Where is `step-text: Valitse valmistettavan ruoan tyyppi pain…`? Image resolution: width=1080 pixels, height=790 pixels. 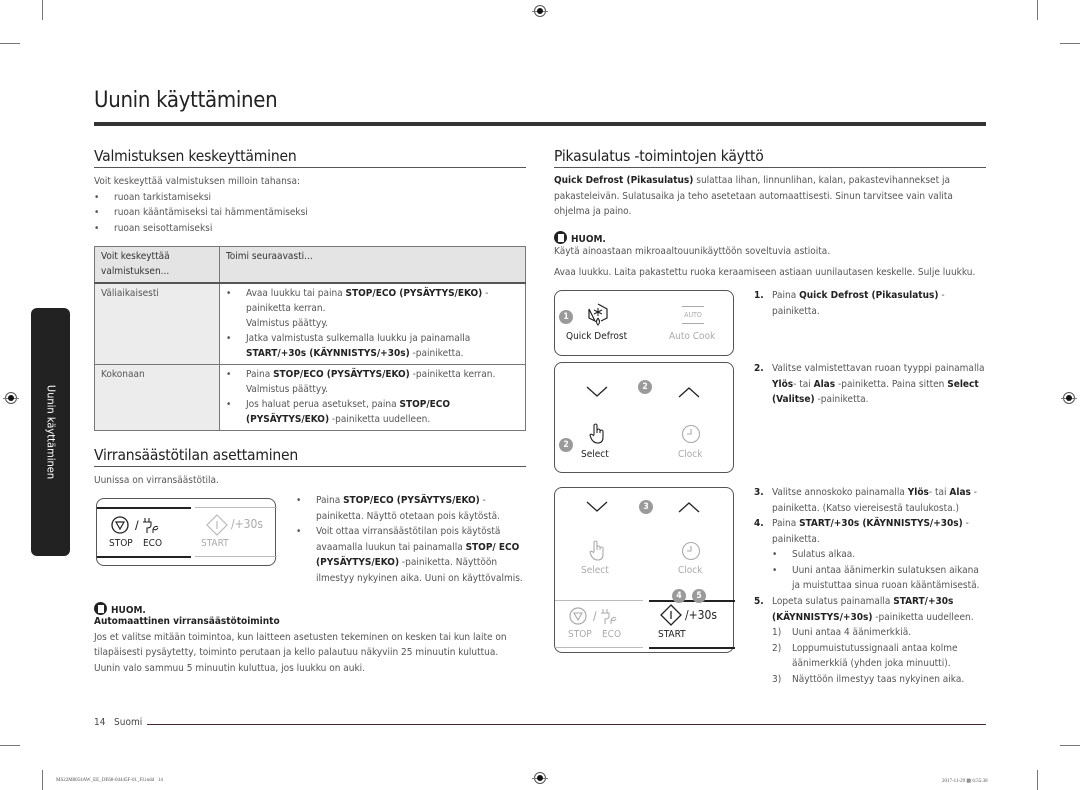
step-text: Valitse valmistettavan ruoan tyyppi pain… is located at coordinates (878, 368).